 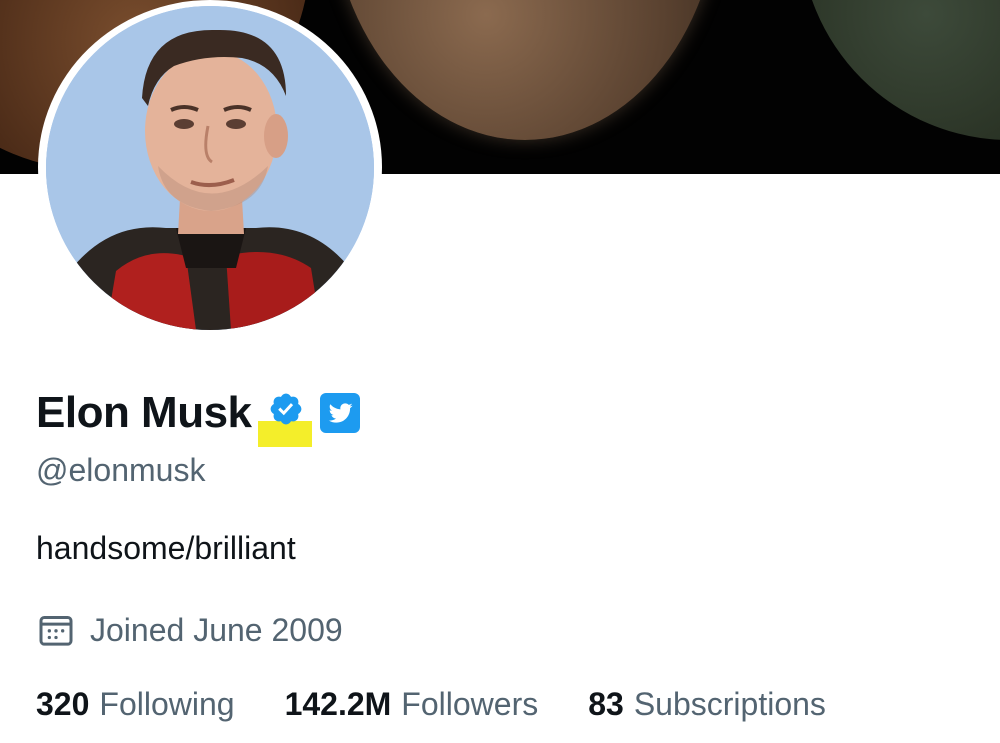 I want to click on banner-planet-center, so click(x=525, y=70).